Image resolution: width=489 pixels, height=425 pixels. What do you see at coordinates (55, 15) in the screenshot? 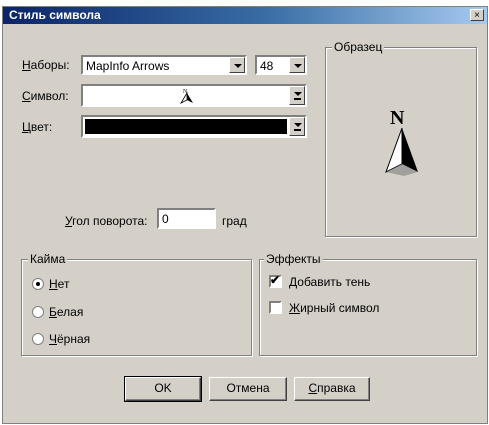
I see `dialog-title: Стиль символа` at bounding box center [55, 15].